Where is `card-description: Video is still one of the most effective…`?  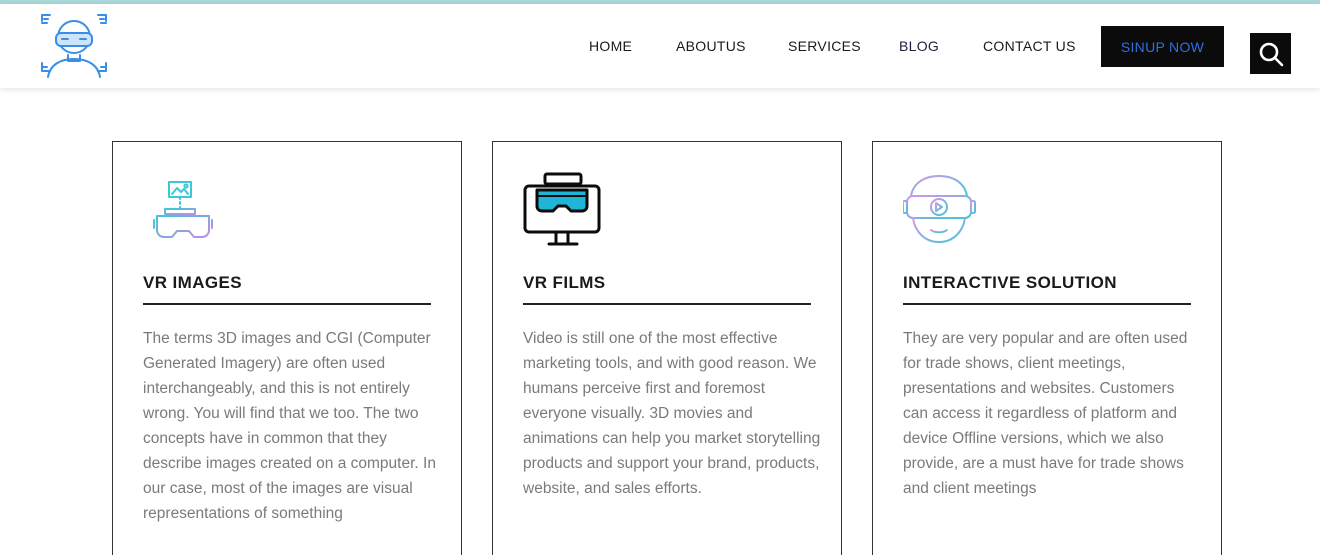 card-description: Video is still one of the most effective… is located at coordinates (672, 413).